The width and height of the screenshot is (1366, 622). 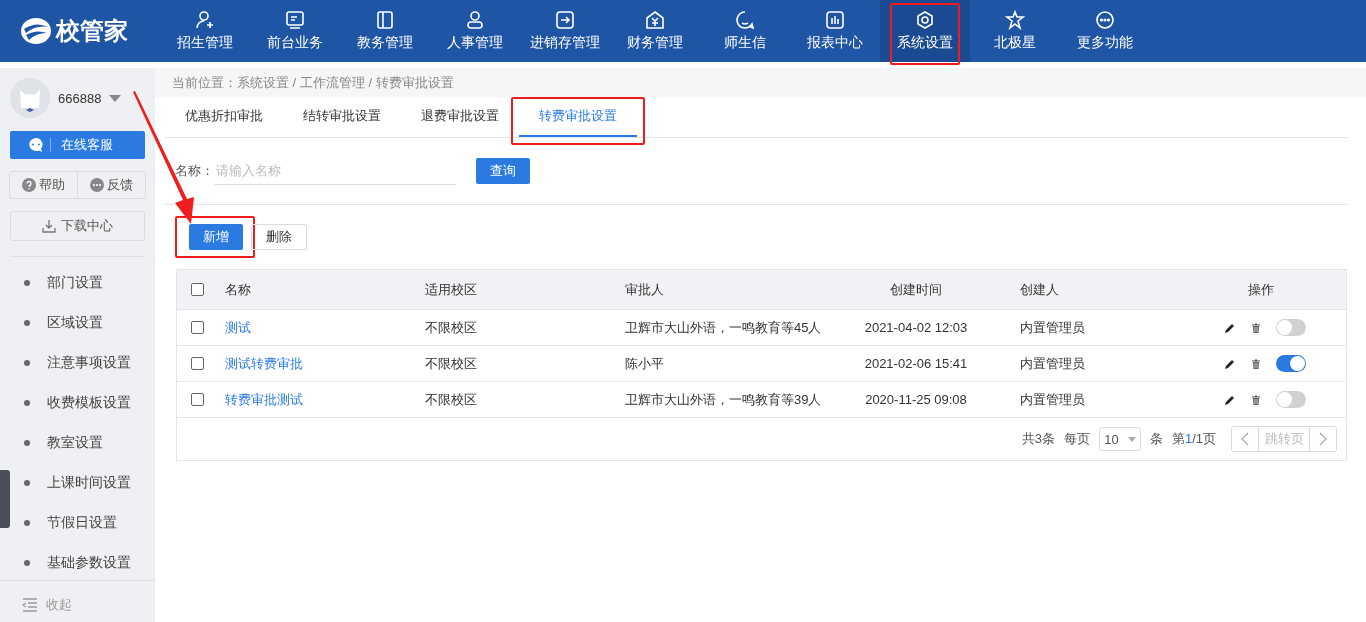 I want to click on sidebar-item: 收费模板设置, so click(x=70, y=403).